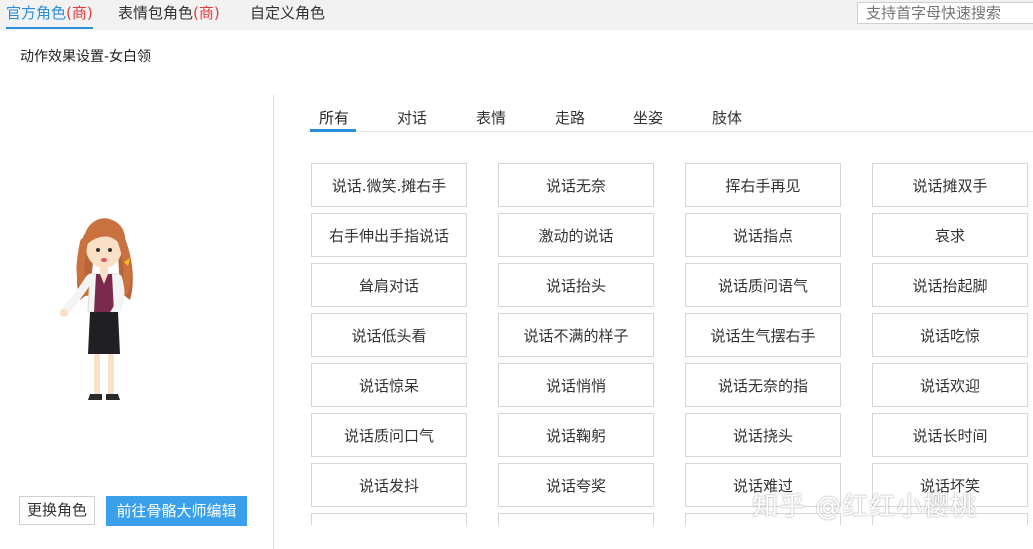 The width and height of the screenshot is (1033, 549). What do you see at coordinates (412, 117) in the screenshot?
I see `category-tab-dialogue: 对话` at bounding box center [412, 117].